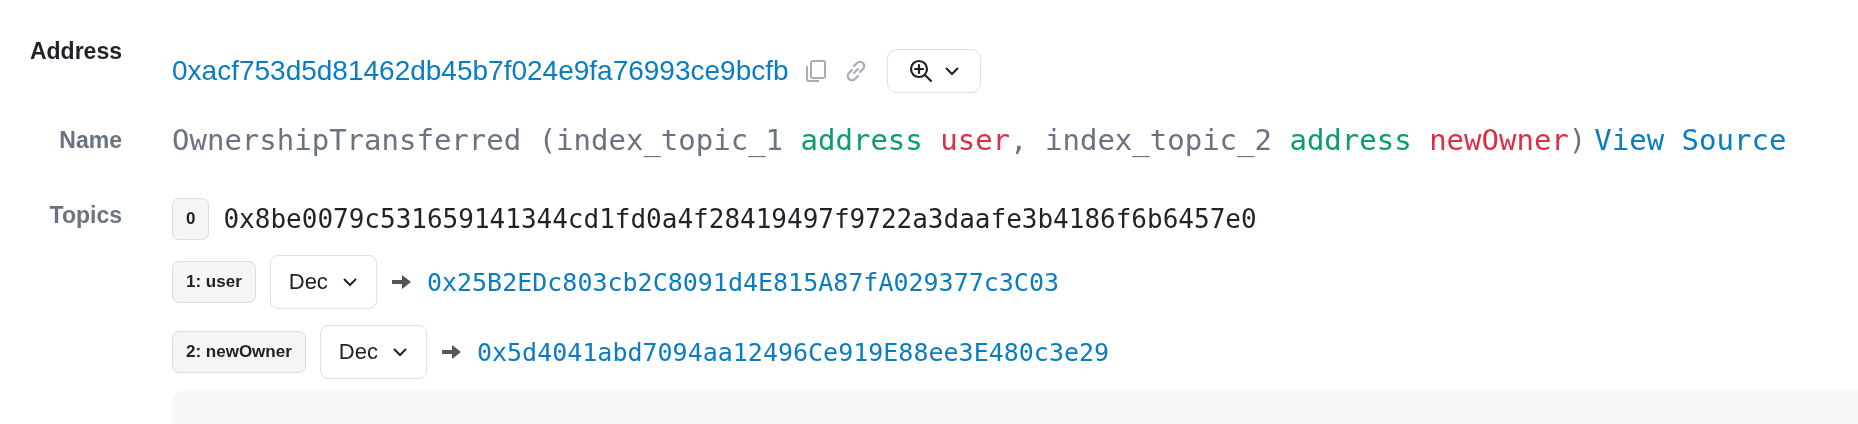 The height and width of the screenshot is (424, 1858). Describe the element at coordinates (85, 215) in the screenshot. I see `field-label: Topics` at that location.